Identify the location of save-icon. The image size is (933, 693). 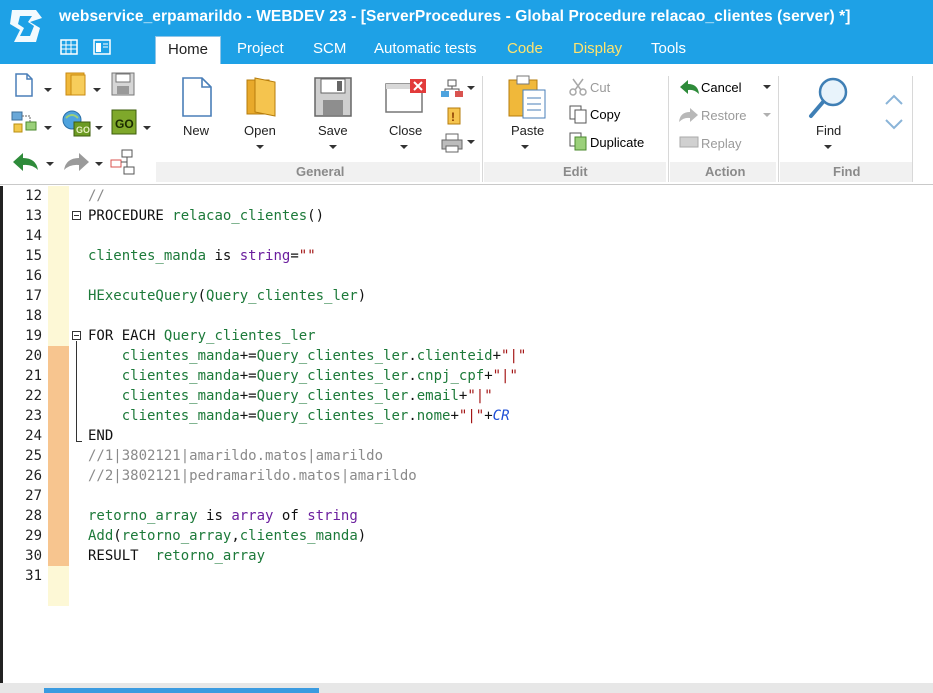
(333, 97).